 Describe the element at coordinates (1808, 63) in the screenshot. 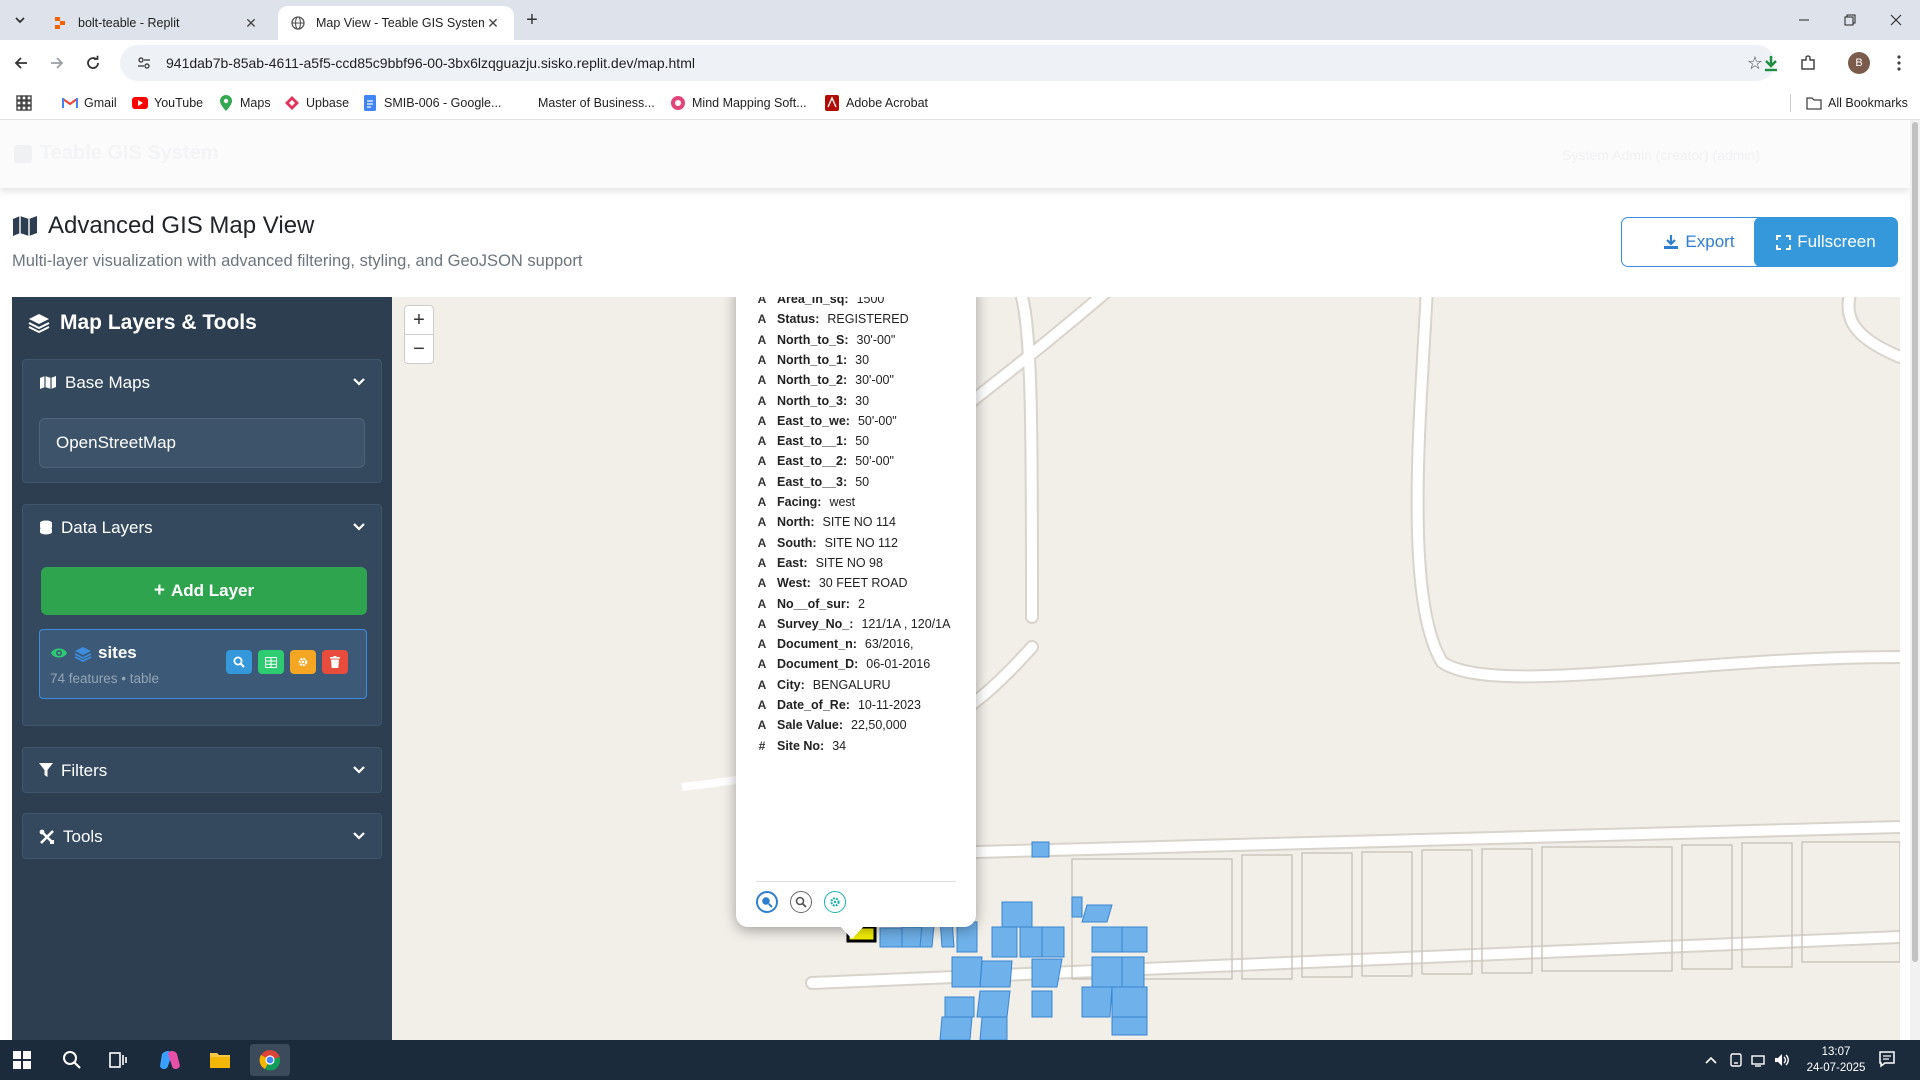

I see `extensions-icon` at that location.